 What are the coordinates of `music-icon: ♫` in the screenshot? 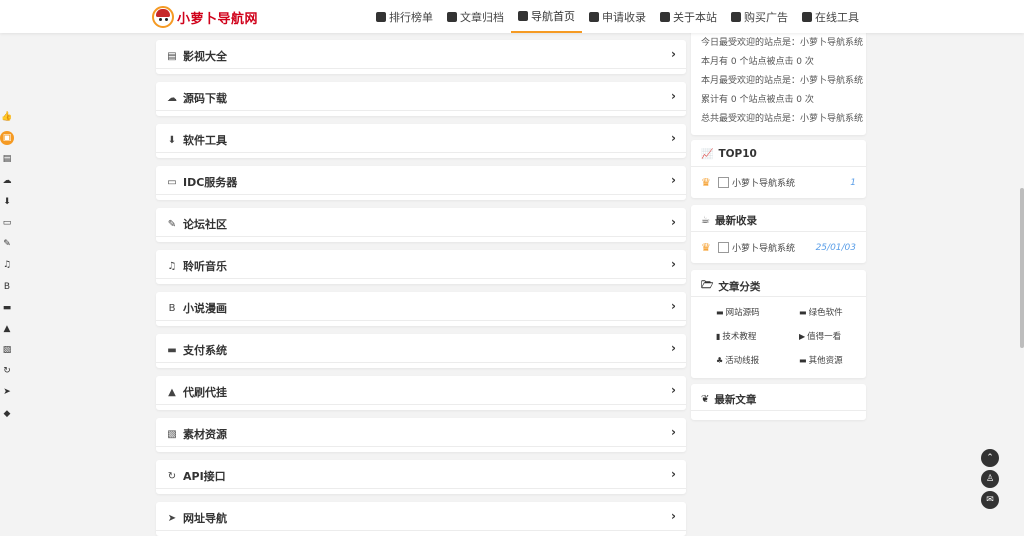 It's located at (7, 265).